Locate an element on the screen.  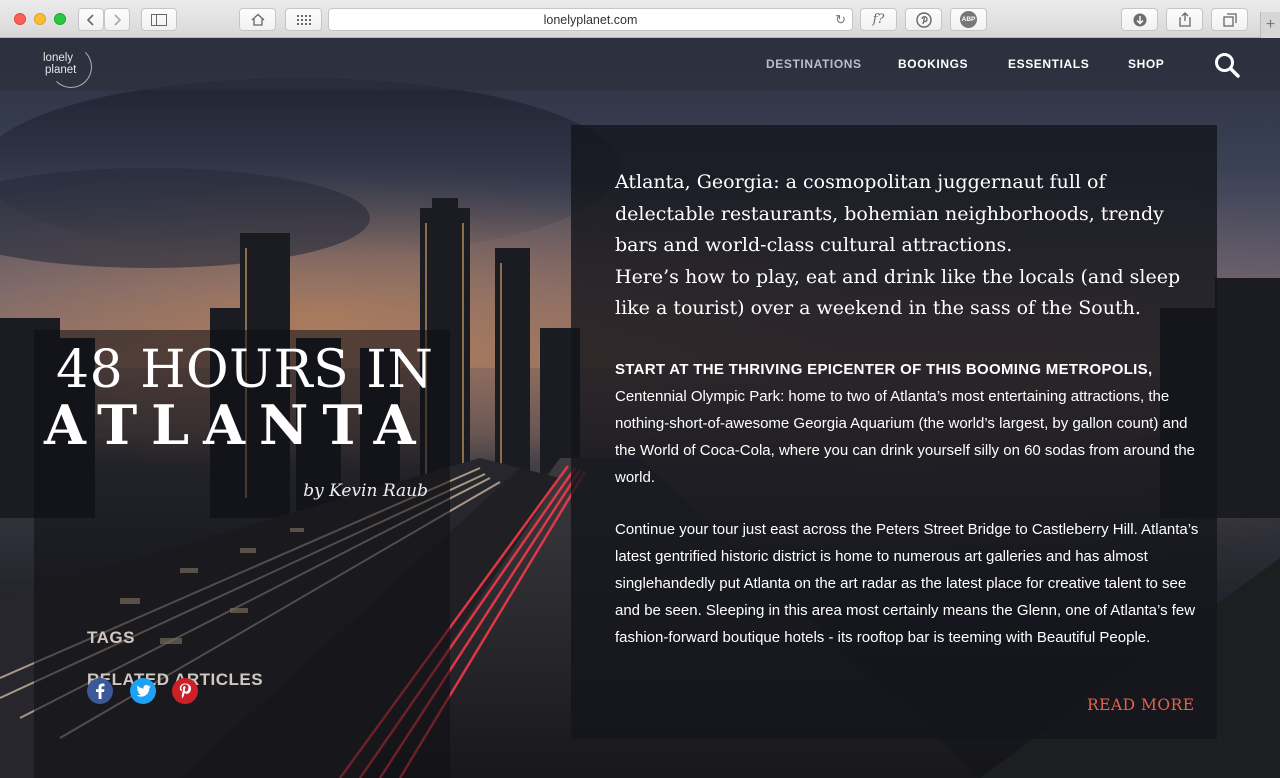
article-title-line1: 48 HOURS IN is located at coordinates (245, 370).